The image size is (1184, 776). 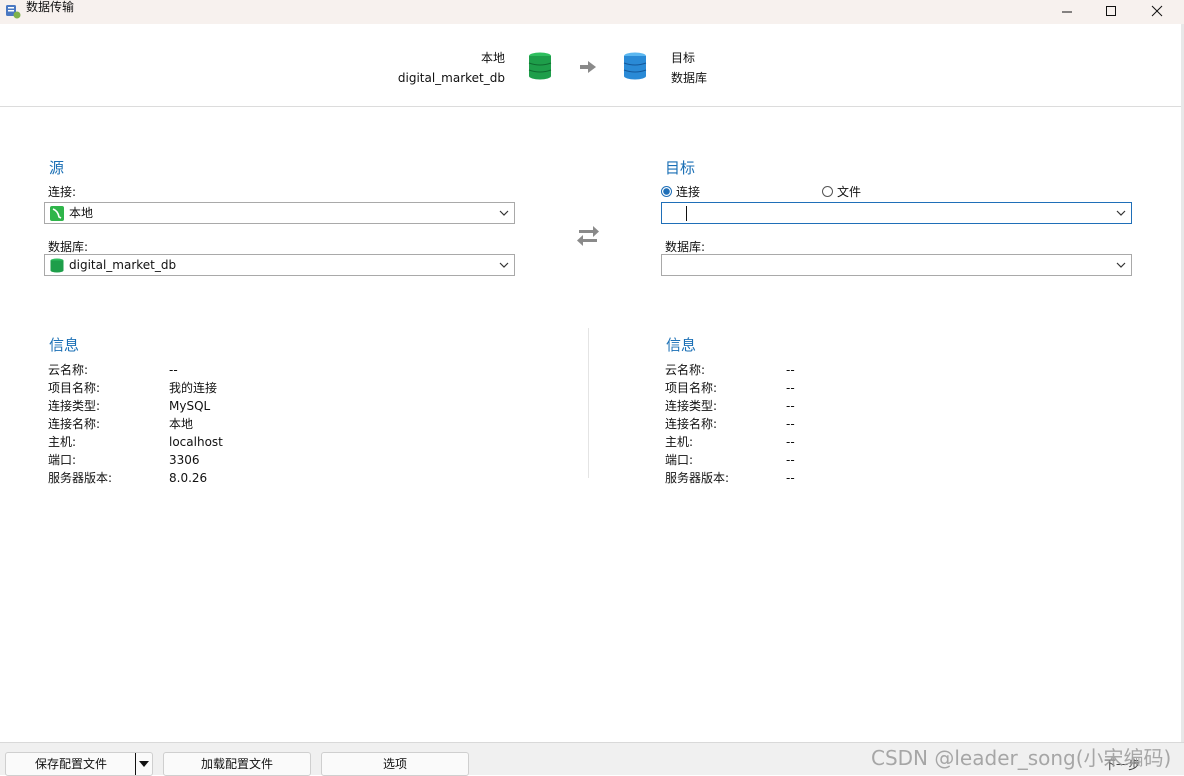 I want to click on source-connection-select: 本地, so click(x=279, y=213).